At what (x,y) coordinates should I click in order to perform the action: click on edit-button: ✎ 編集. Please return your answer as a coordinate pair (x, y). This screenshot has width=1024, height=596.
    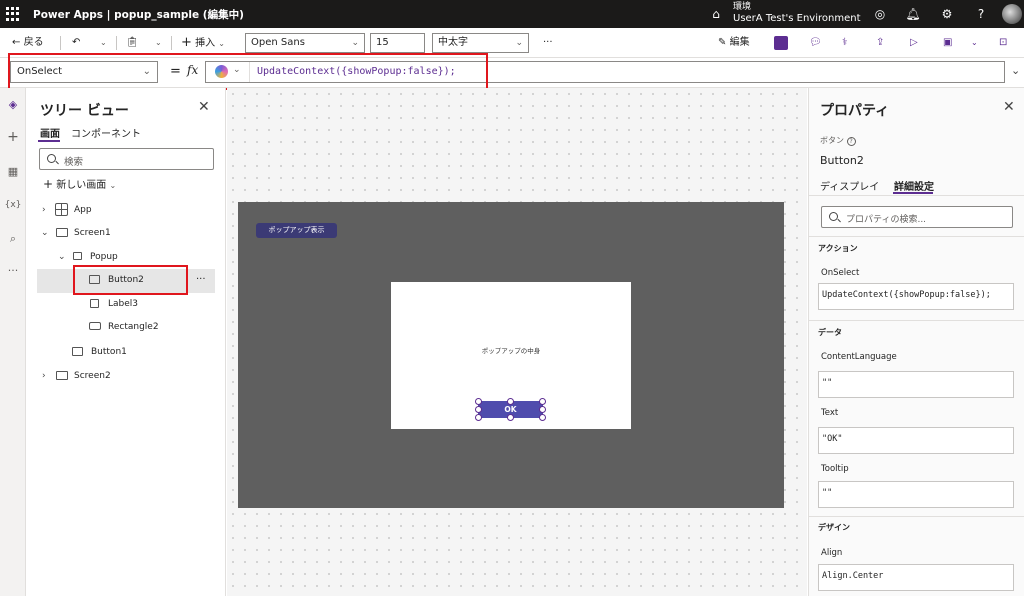
    Looking at the image, I should click on (734, 43).